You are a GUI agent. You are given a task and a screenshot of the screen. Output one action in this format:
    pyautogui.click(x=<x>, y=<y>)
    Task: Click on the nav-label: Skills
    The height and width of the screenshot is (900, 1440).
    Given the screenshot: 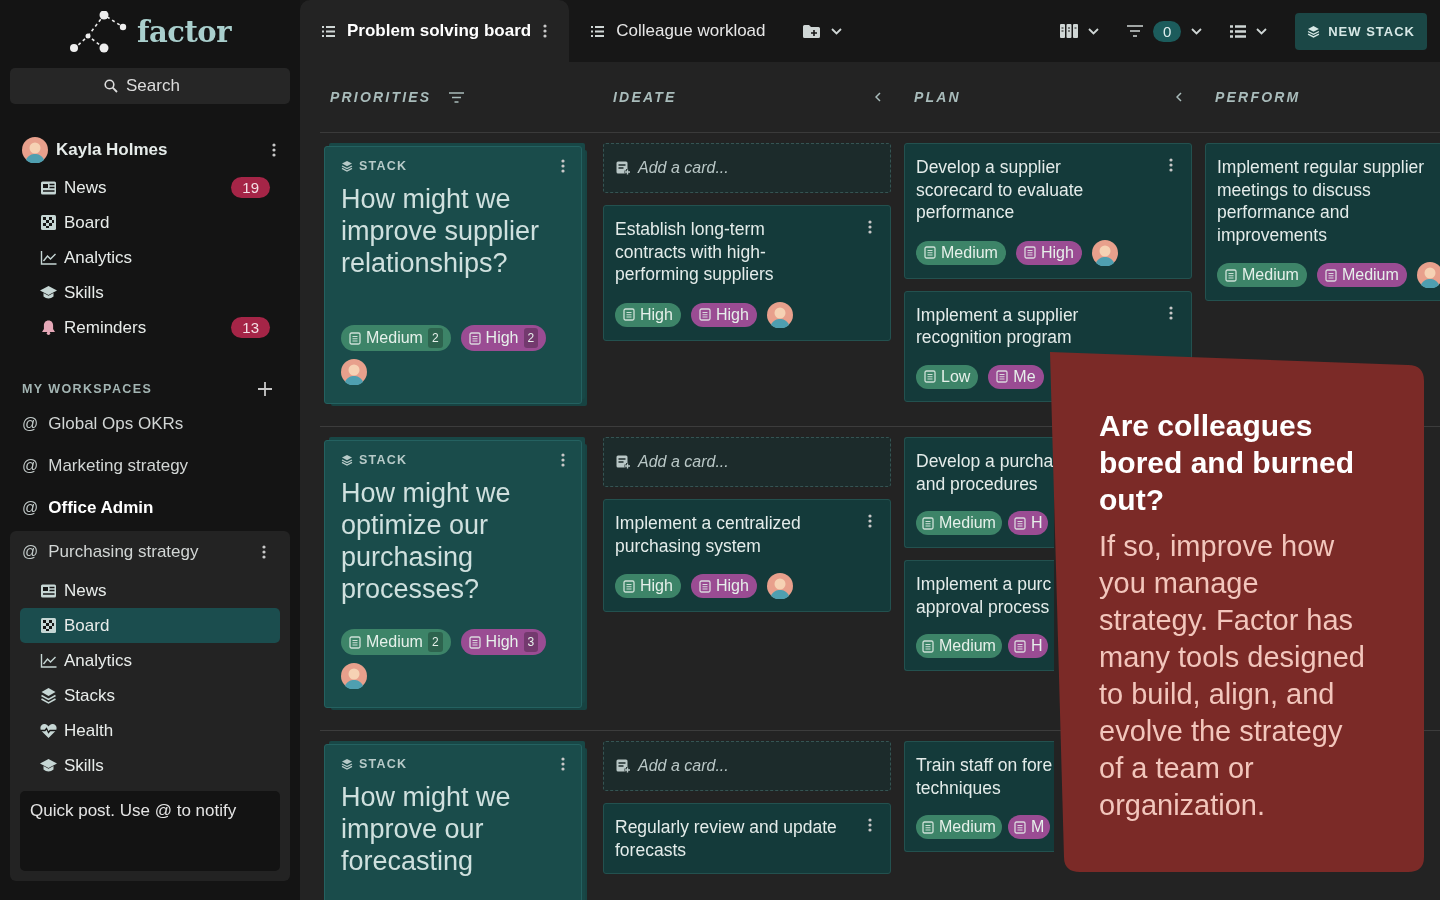 What is the action you would take?
    pyautogui.click(x=84, y=292)
    